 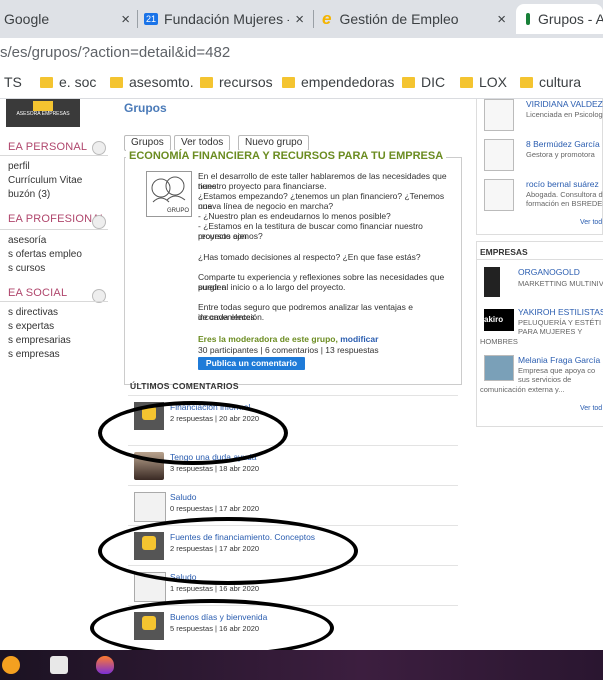 What do you see at coordinates (43, 113) in the screenshot?
I see `logo: ASESORA EMPRESAS` at bounding box center [43, 113].